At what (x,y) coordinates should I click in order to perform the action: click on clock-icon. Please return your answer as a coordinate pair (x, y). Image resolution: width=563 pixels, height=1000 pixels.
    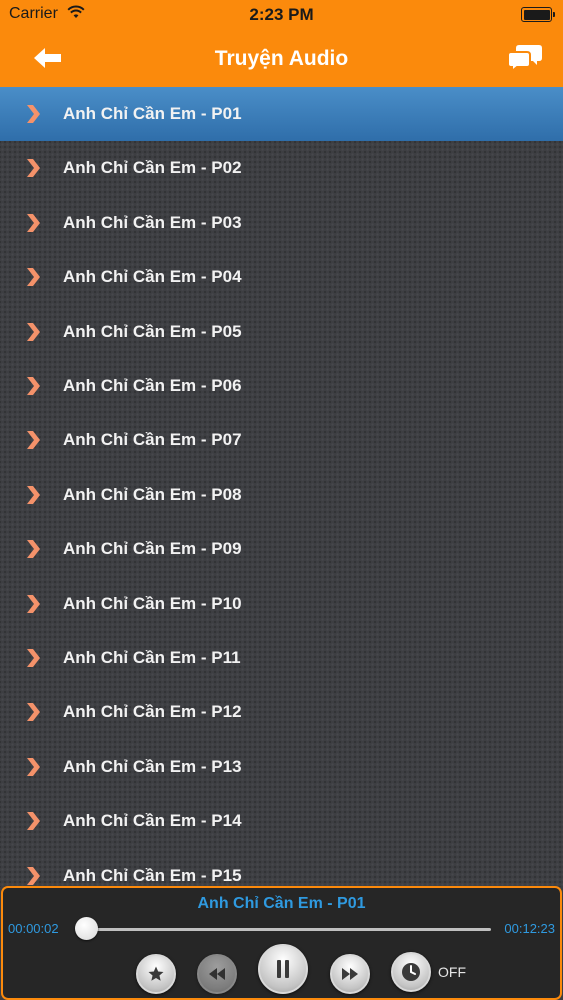
    Looking at the image, I should click on (411, 972).